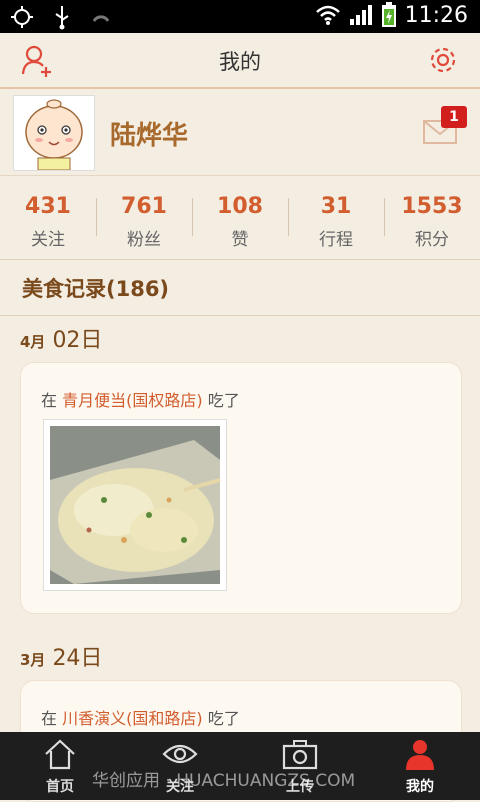 The width and height of the screenshot is (480, 802). Describe the element at coordinates (240, 16) in the screenshot. I see `status-bar: 11:26` at that location.